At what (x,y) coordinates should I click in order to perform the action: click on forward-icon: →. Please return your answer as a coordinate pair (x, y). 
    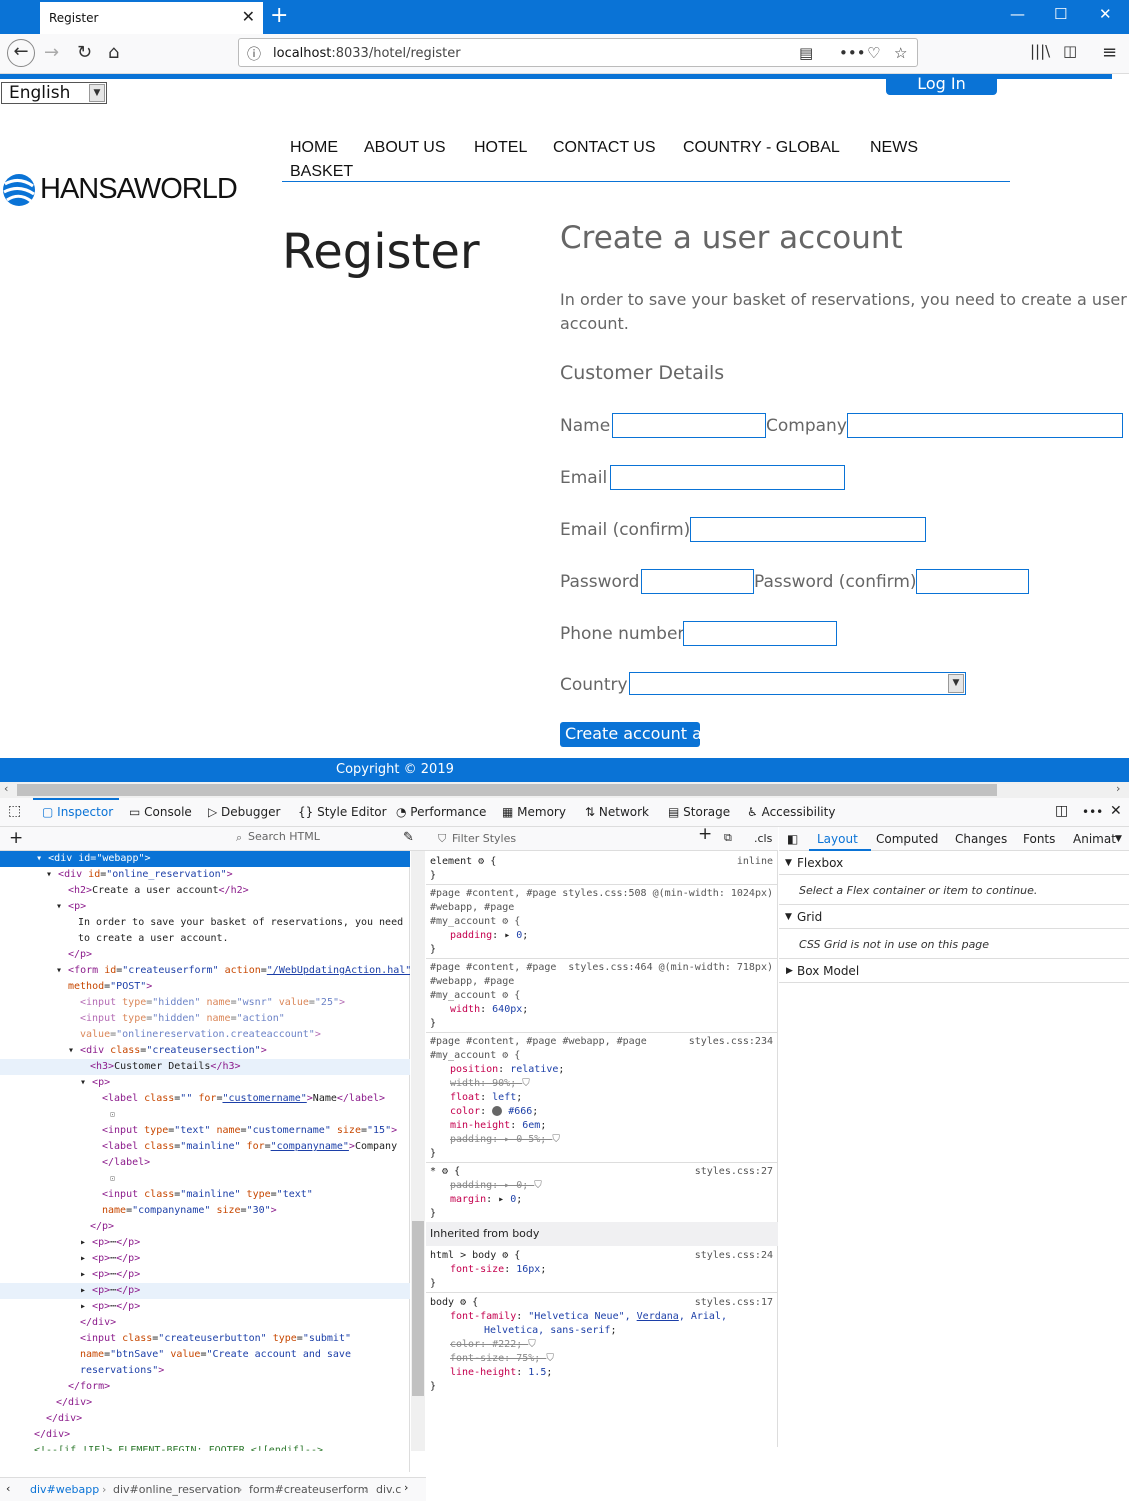
    Looking at the image, I should click on (51, 52).